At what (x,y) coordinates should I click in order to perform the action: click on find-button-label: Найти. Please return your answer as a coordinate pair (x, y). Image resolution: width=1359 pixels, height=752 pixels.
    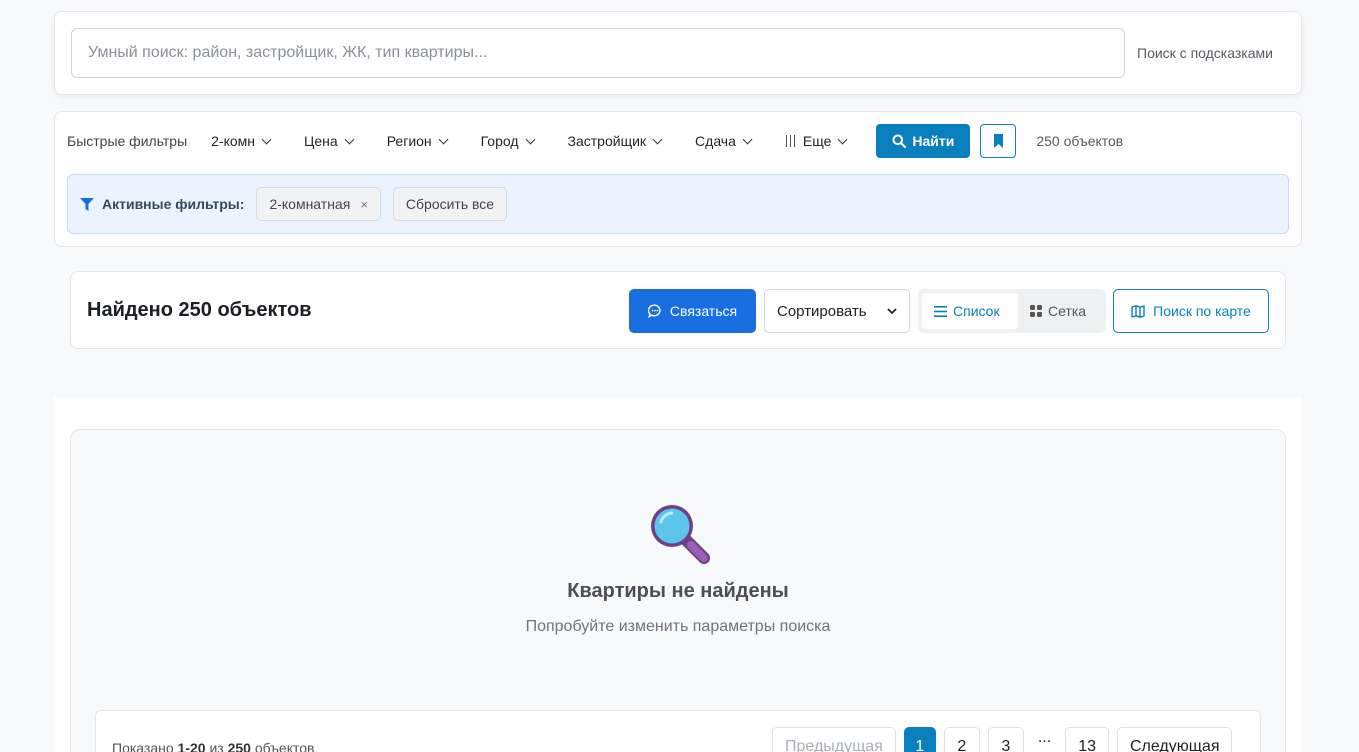
    Looking at the image, I should click on (933, 141).